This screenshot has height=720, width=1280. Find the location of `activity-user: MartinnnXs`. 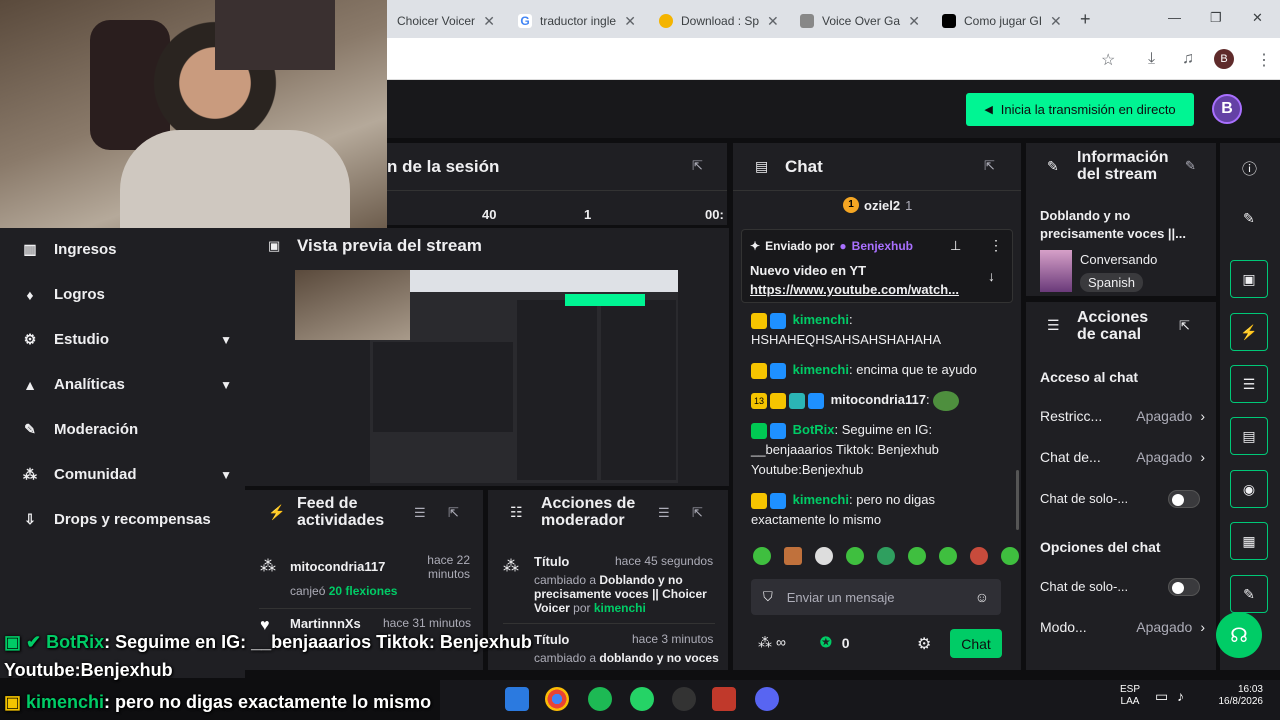

activity-user: MartinnnXs is located at coordinates (325, 623).